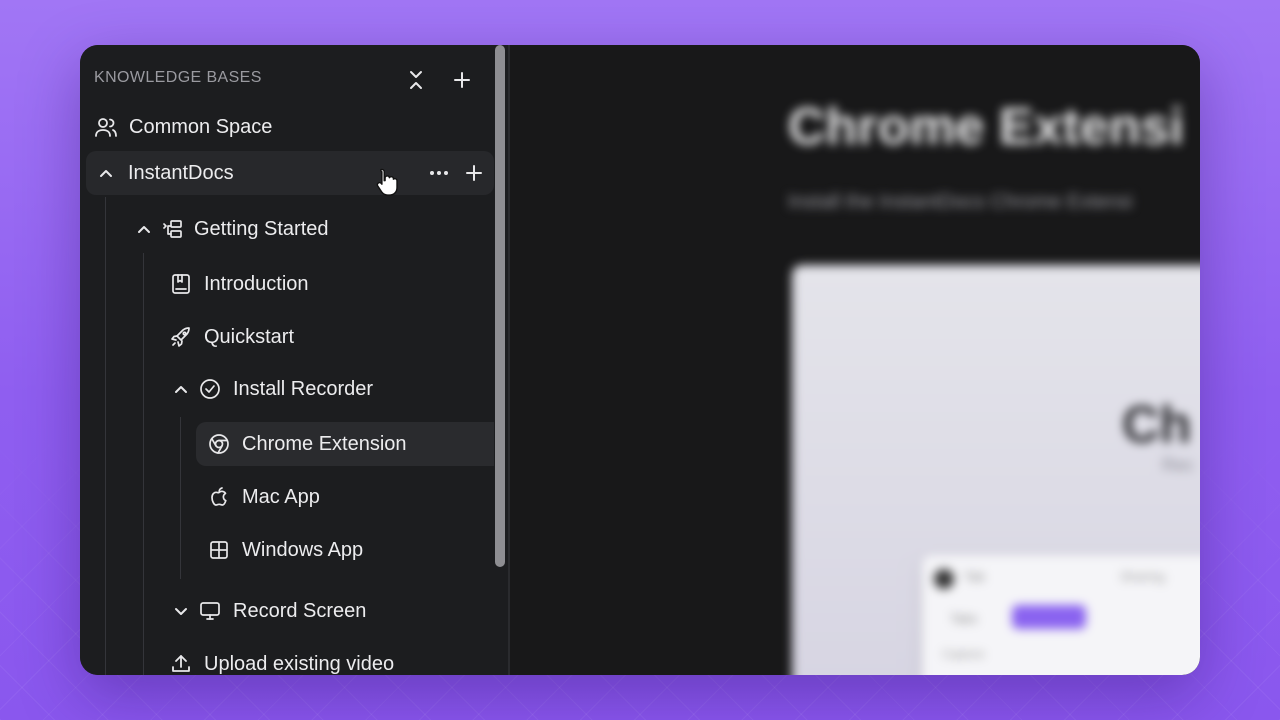  Describe the element at coordinates (1178, 465) in the screenshot. I see `preview-subtitle: Rec` at that location.